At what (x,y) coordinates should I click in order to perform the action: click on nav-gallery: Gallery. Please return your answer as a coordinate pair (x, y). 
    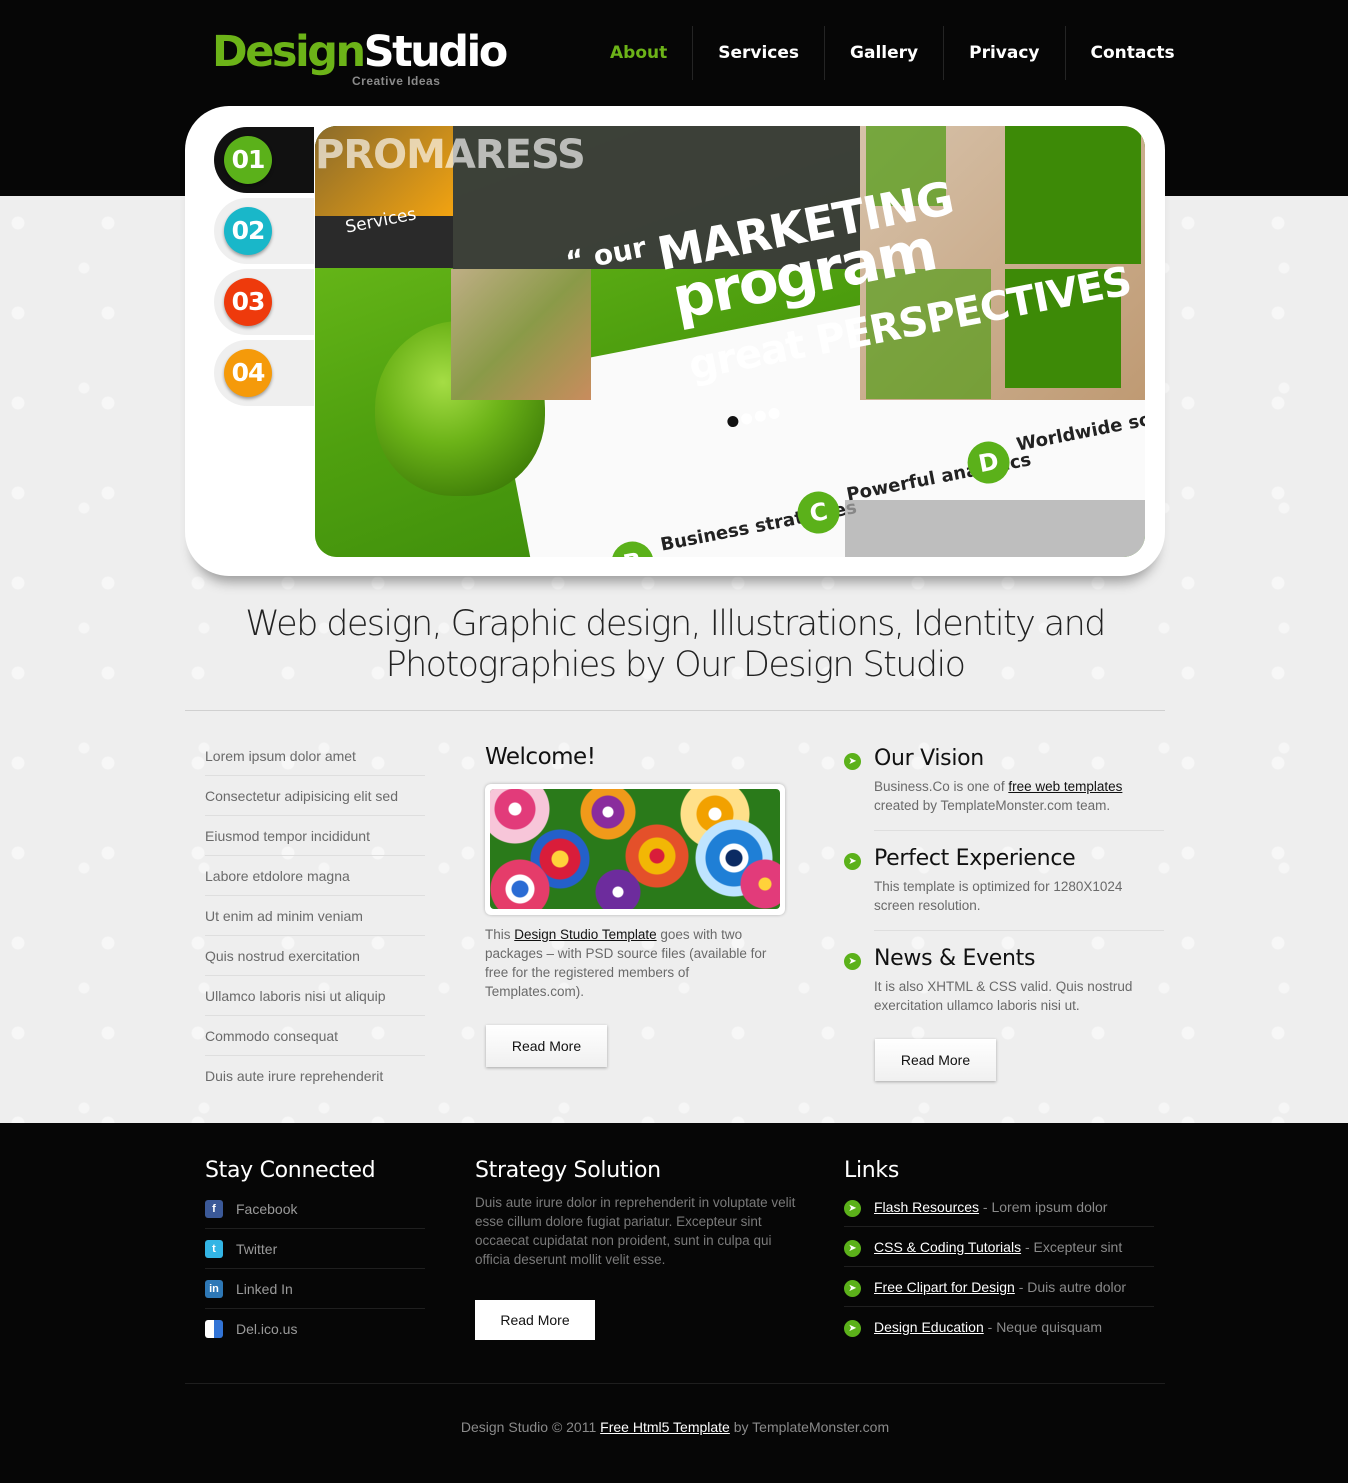
    Looking at the image, I should click on (883, 53).